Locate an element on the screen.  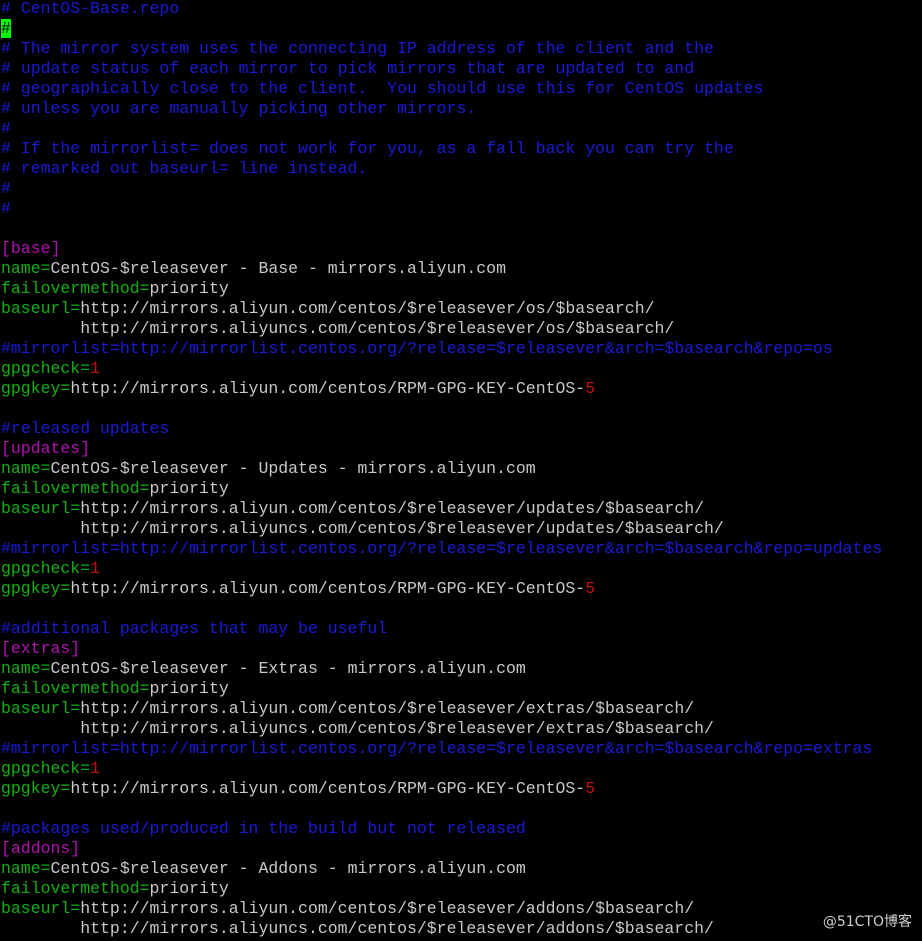
syntax-comment-text: #additional packages that may be useful is located at coordinates (194, 628).